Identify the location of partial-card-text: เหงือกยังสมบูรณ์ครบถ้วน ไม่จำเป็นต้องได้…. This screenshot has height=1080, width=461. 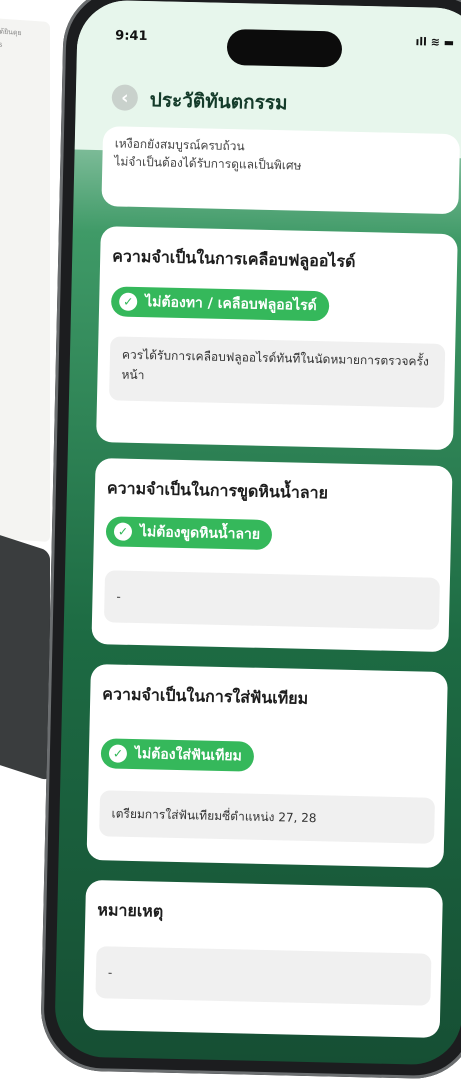
(208, 154).